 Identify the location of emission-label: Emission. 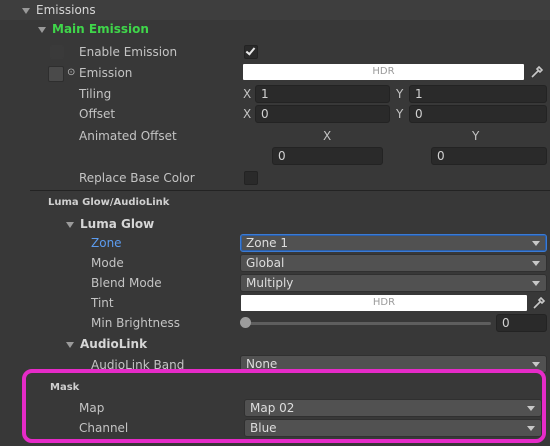
(106, 73).